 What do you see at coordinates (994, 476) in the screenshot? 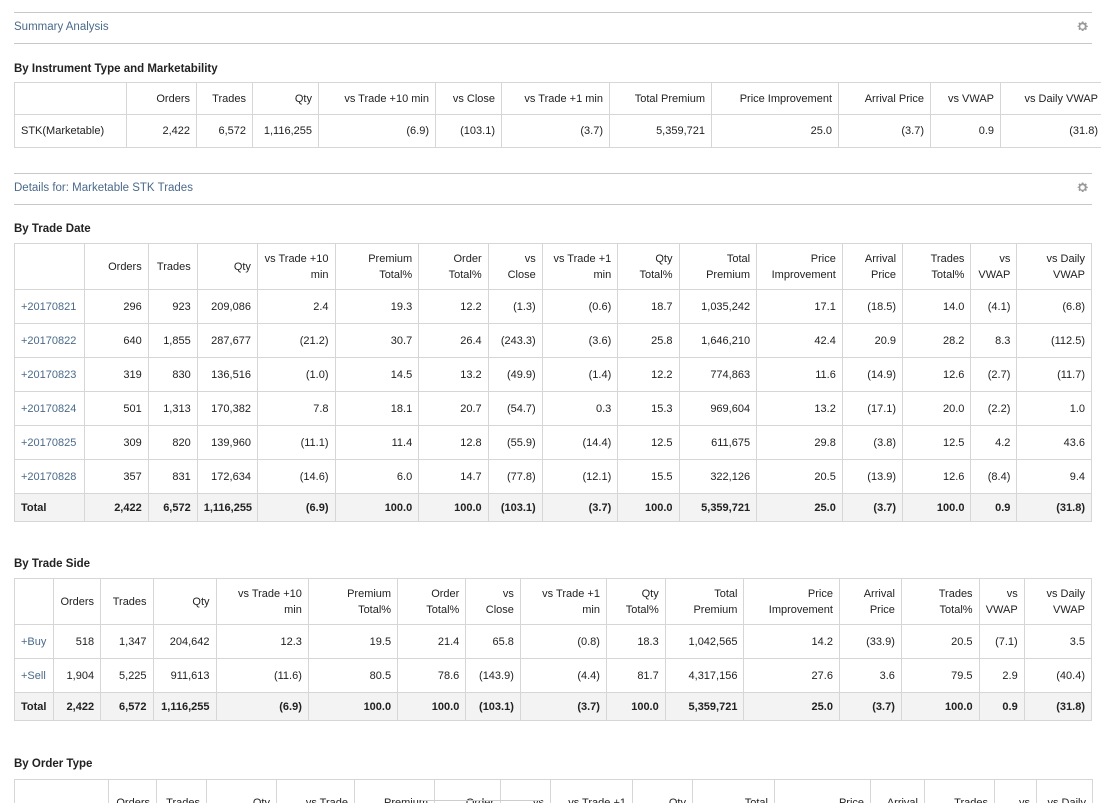
I see `table-cell: (8.4)` at bounding box center [994, 476].